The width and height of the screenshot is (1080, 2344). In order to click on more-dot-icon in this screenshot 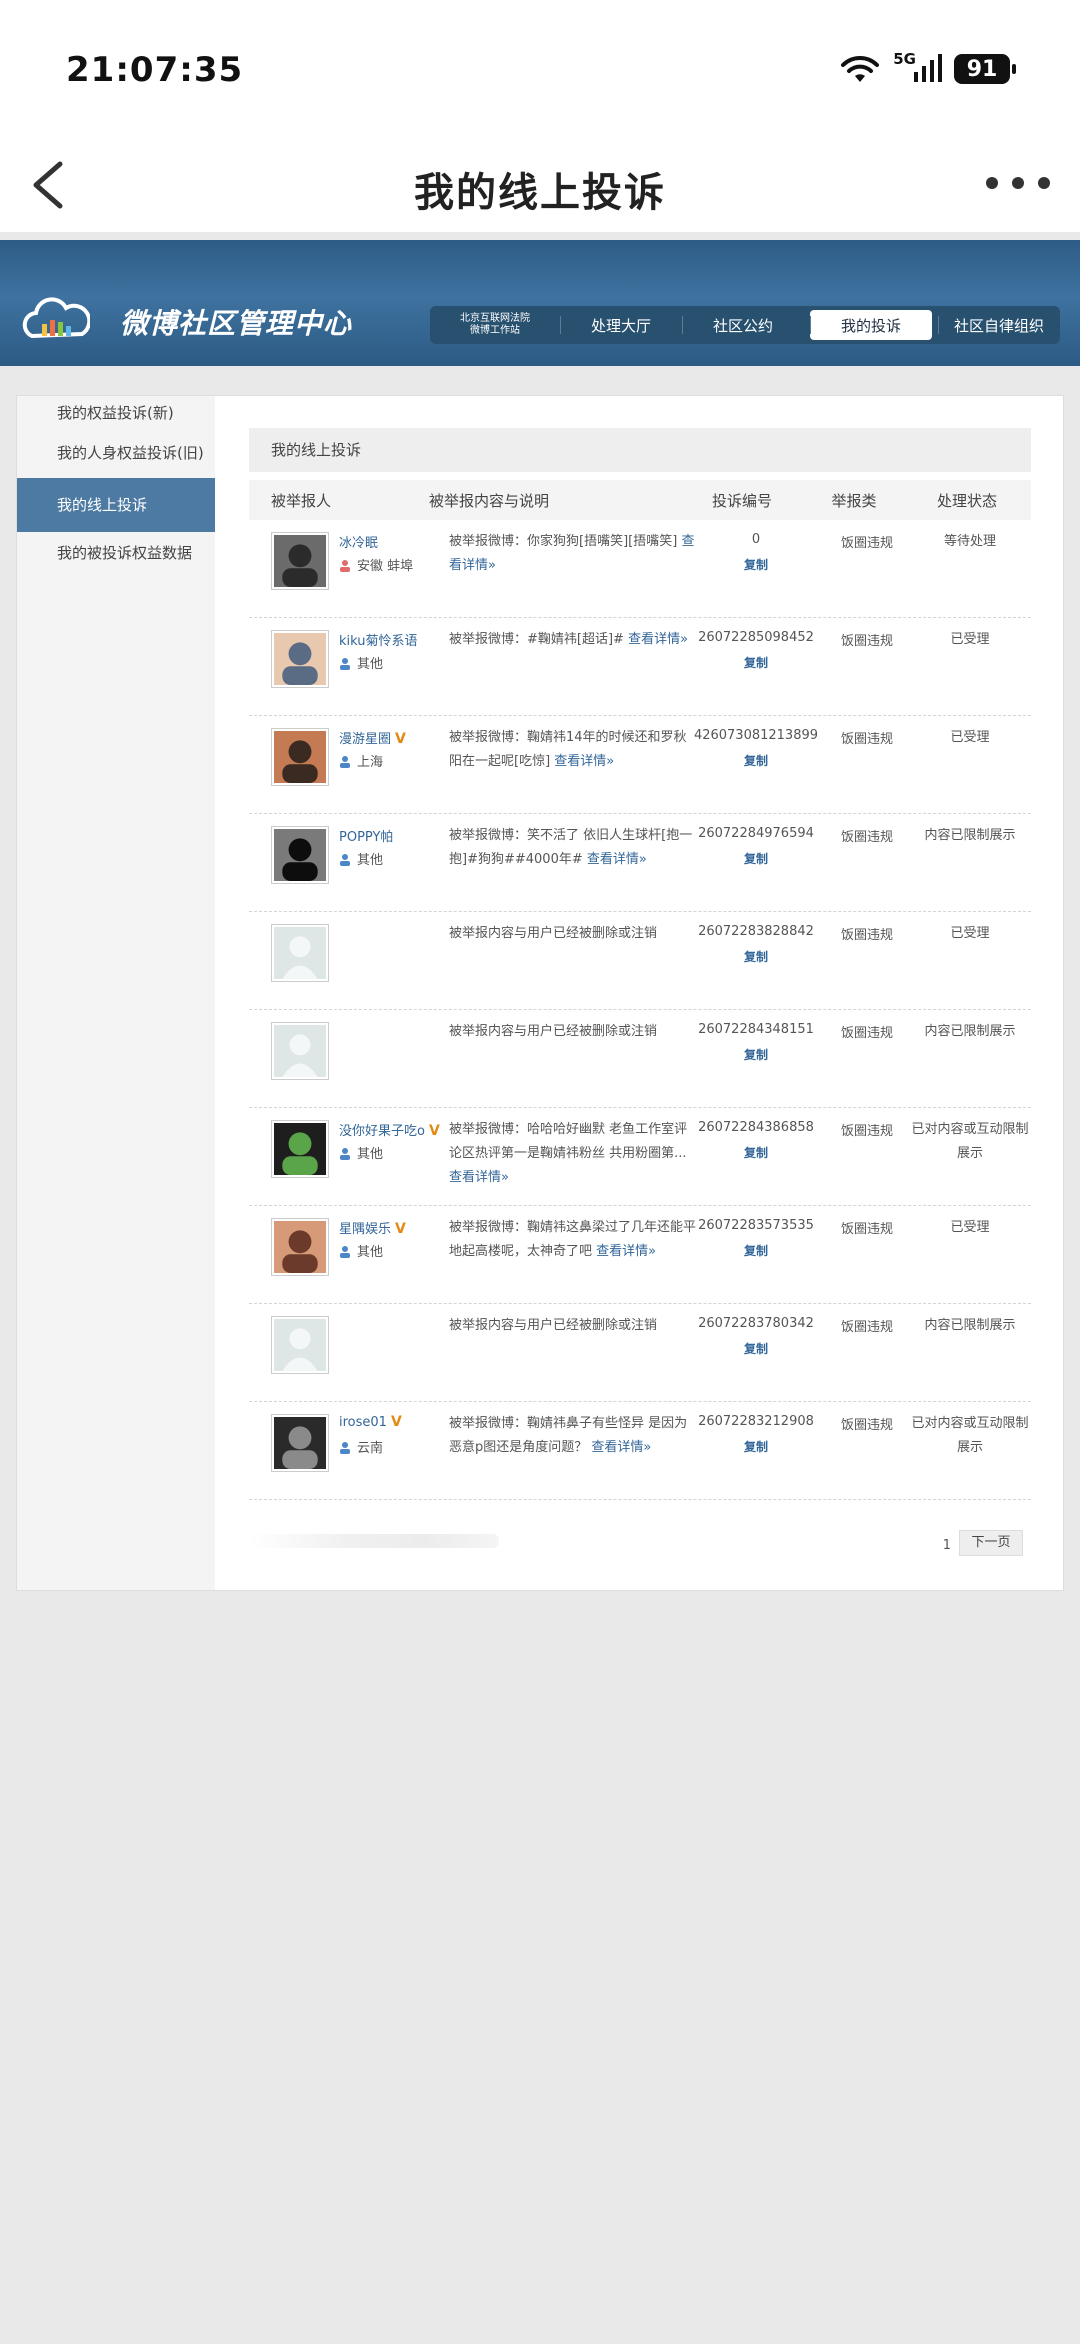, I will do `click(992, 183)`.